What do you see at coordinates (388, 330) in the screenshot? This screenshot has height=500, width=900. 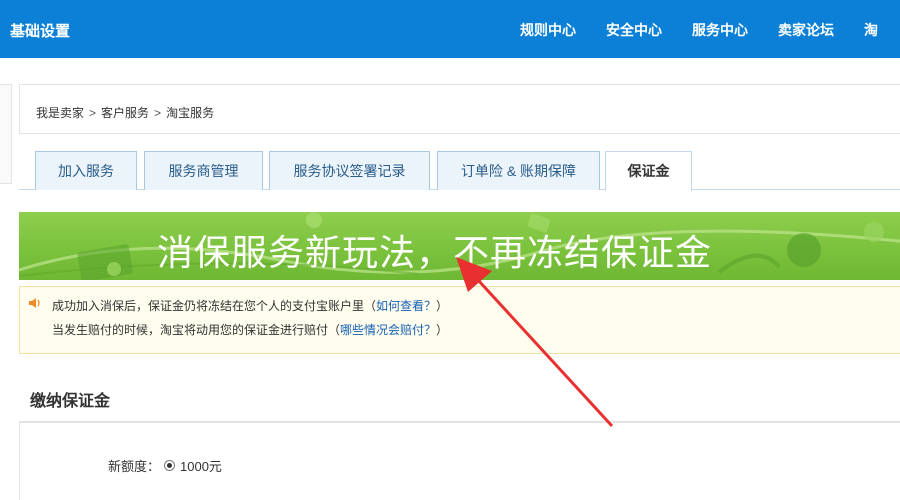 I see `compensation-cases-link: 哪些情况会赔付？` at bounding box center [388, 330].